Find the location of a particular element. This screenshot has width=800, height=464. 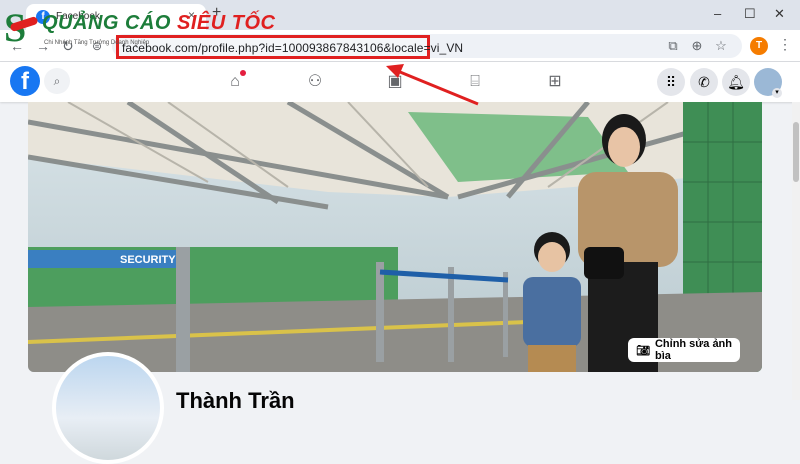

gaming-icon: ⊞ is located at coordinates (555, 82).